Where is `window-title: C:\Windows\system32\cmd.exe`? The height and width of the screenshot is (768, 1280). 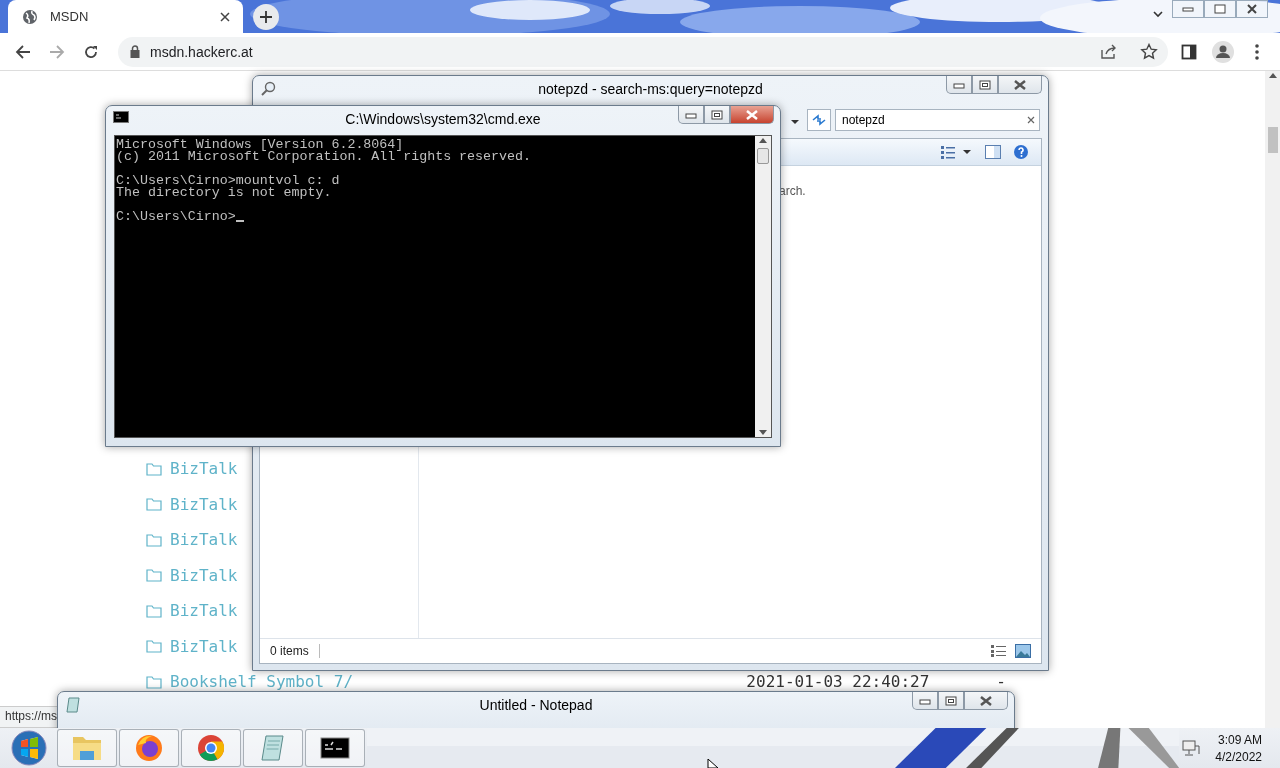
window-title: C:\Windows\system32\cmd.exe is located at coordinates (443, 119).